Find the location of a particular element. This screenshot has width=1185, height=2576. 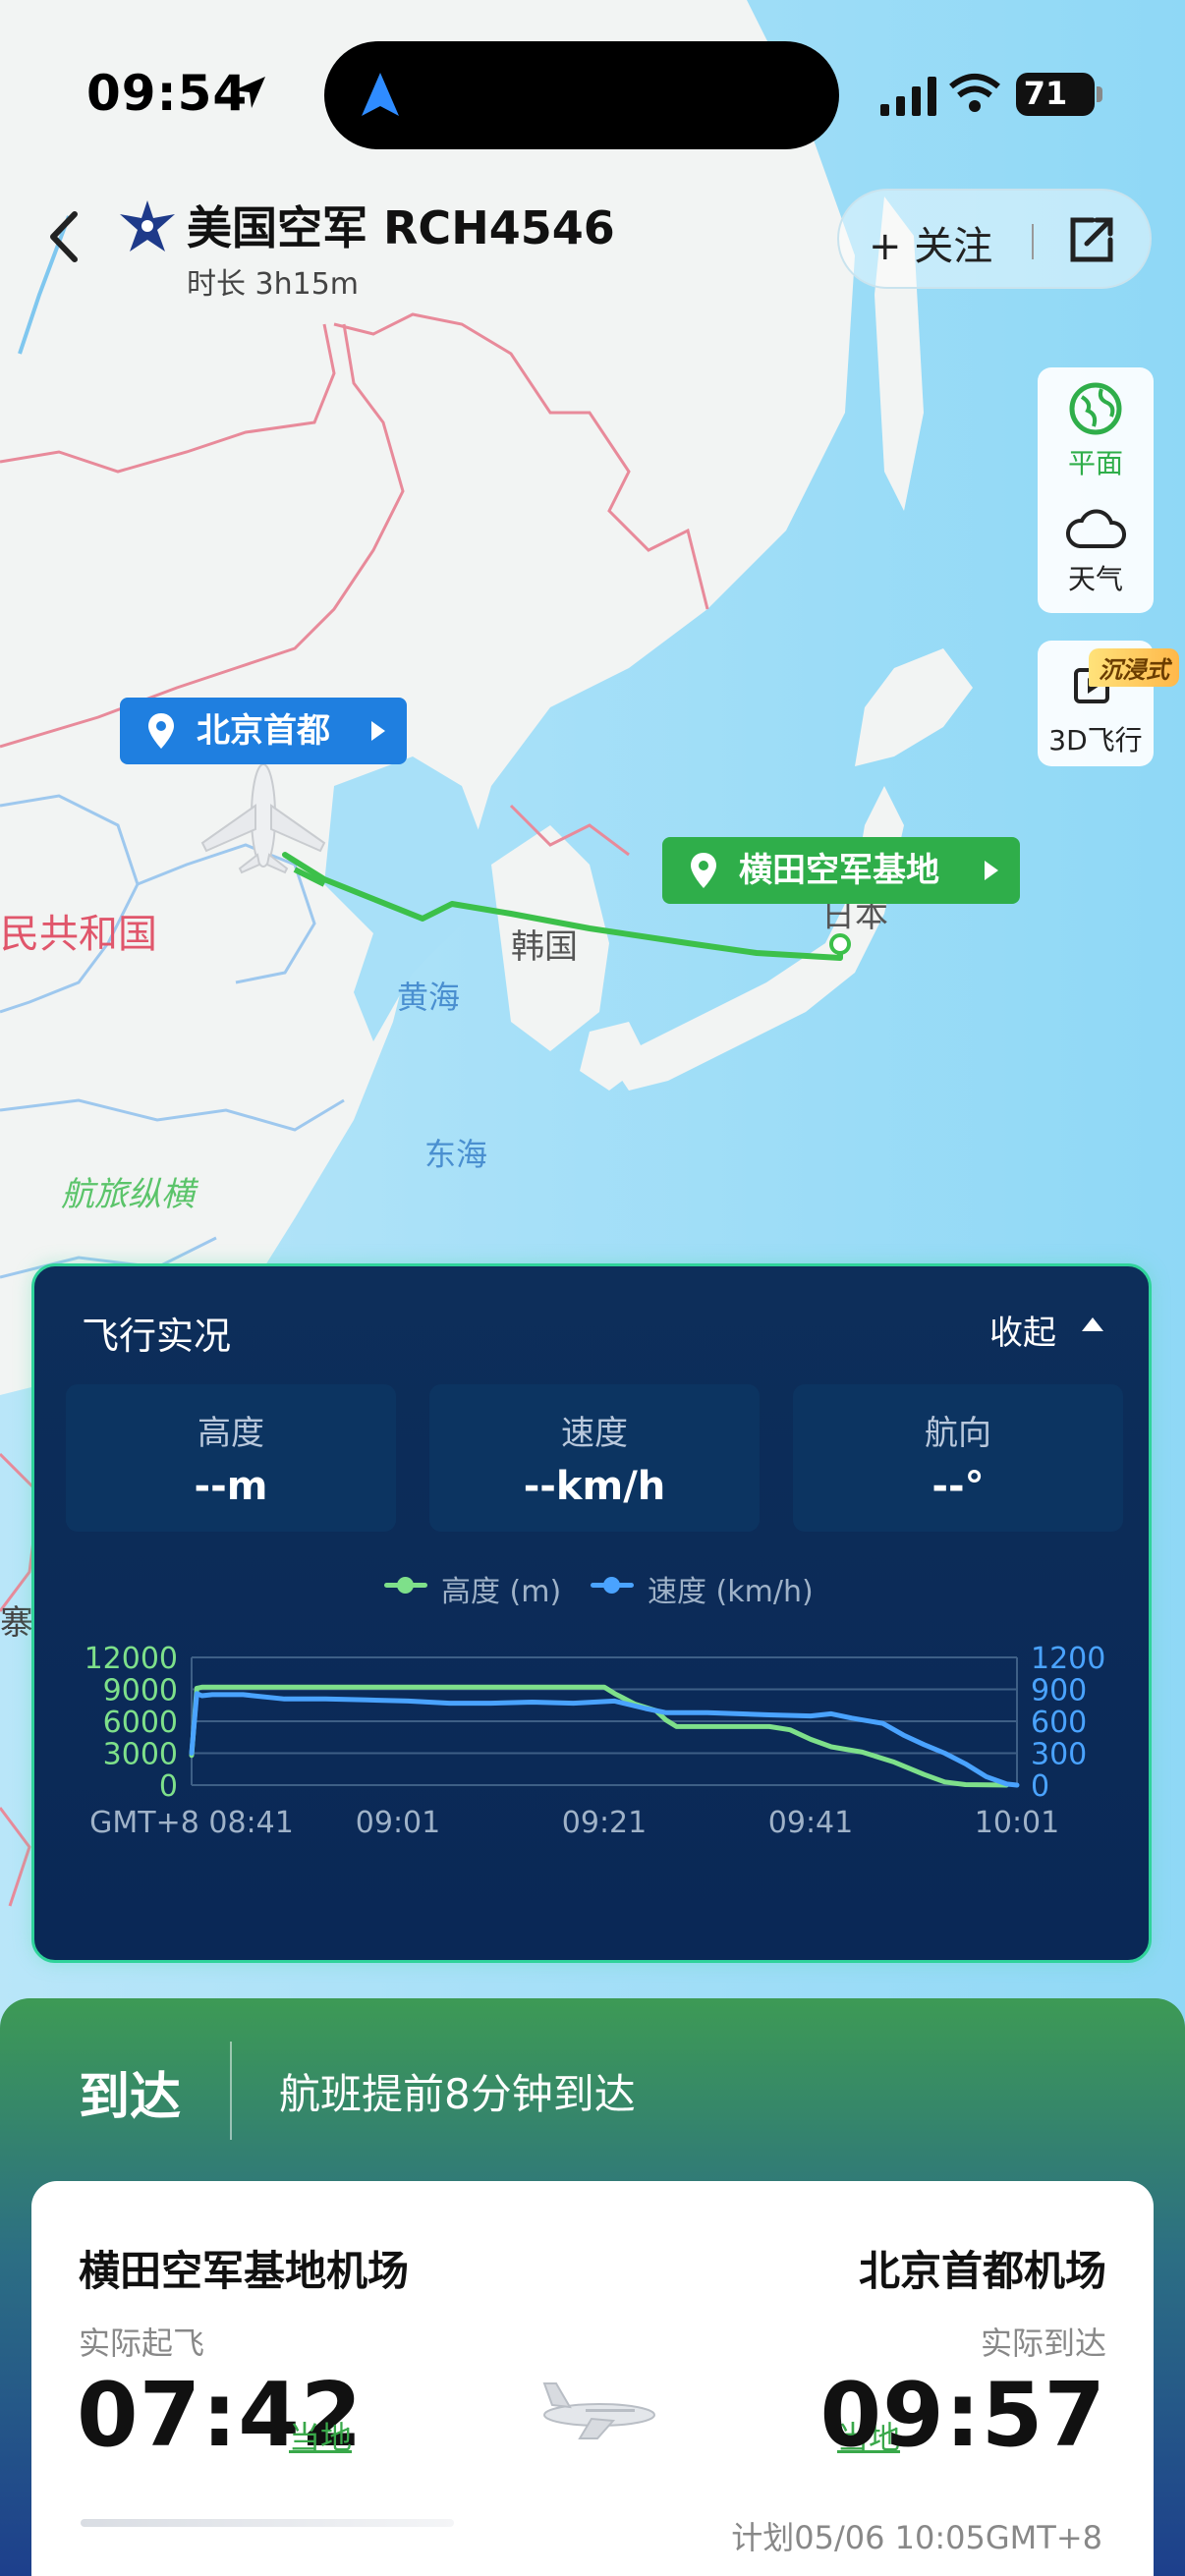

origin-airport-name: 横田空军基地机场 is located at coordinates (245, 2271).